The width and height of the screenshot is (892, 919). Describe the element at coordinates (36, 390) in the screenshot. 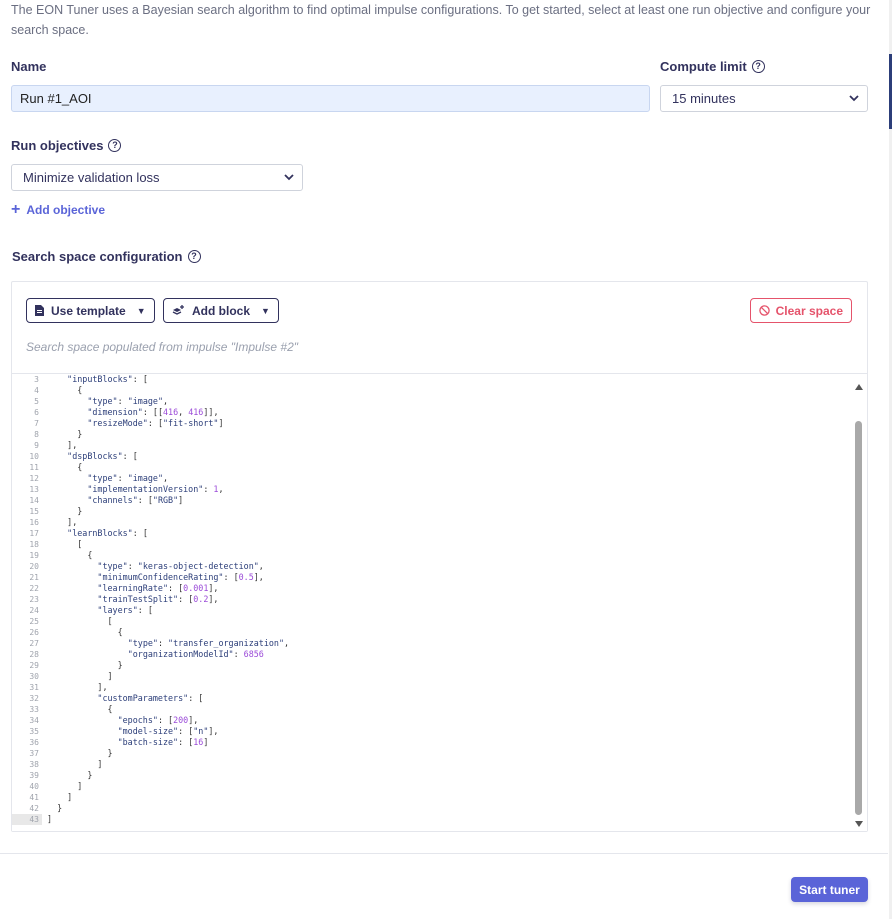

I see `line-number: 4` at that location.